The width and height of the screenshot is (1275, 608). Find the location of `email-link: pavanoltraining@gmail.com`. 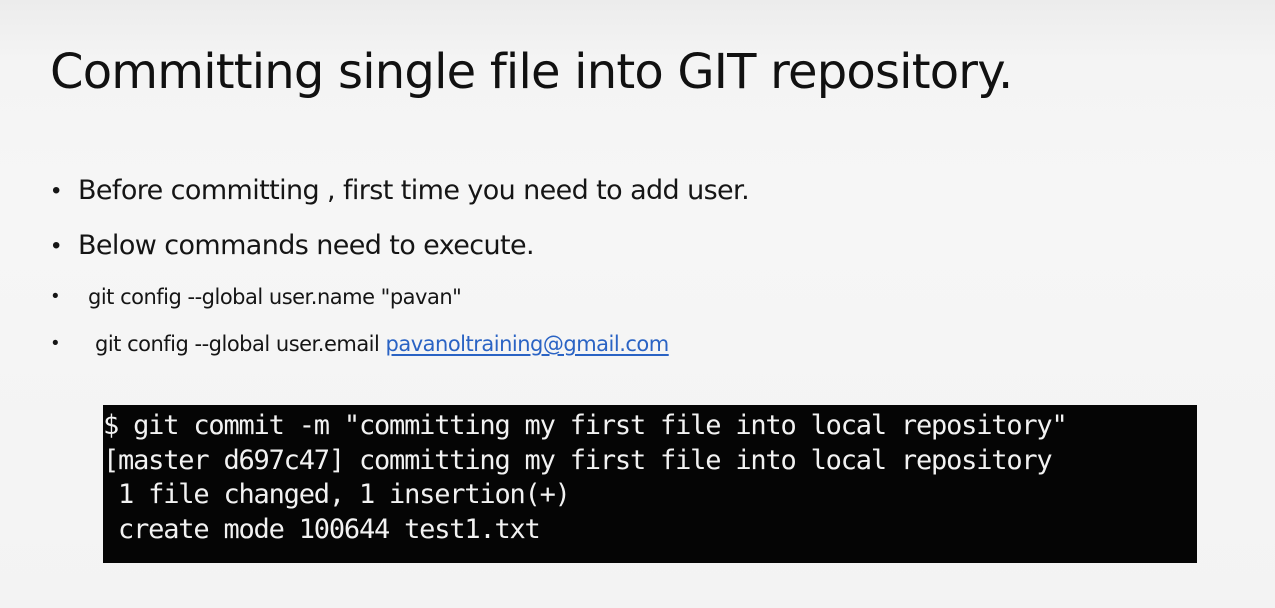

email-link: pavanoltraining@gmail.com is located at coordinates (528, 344).